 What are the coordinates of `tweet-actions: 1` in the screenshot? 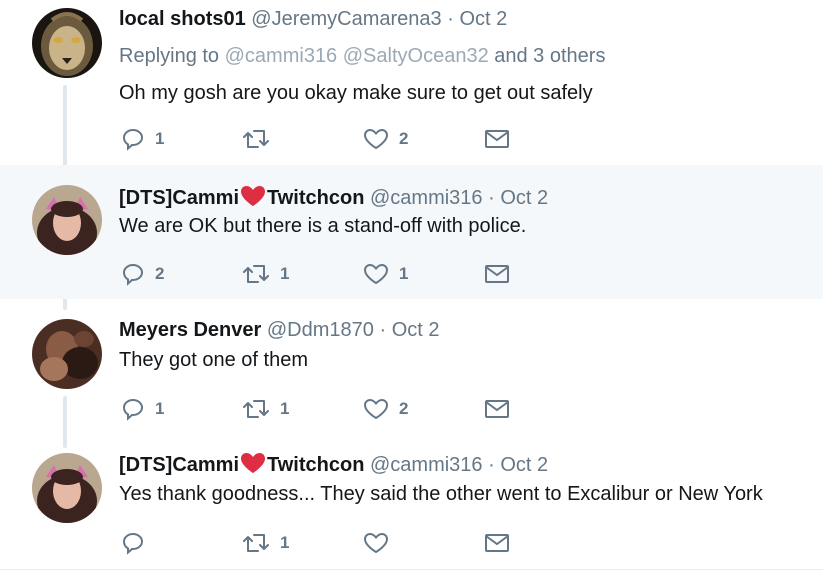 It's located at (321, 543).